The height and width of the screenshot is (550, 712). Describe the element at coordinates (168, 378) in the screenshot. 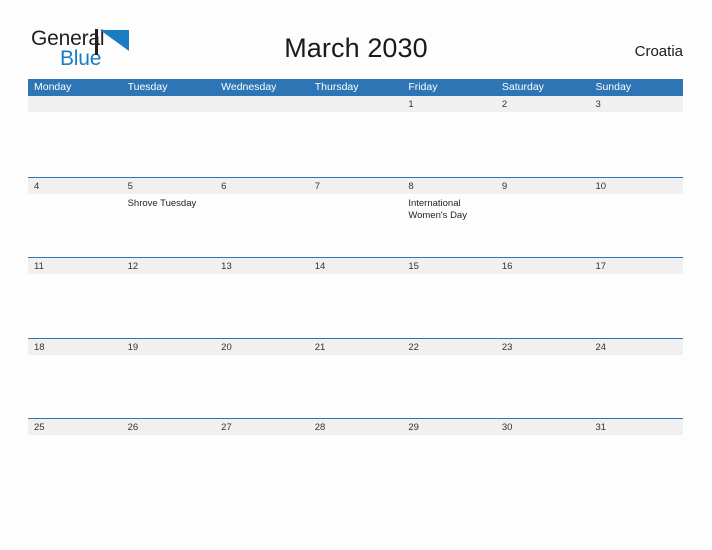

I see `calendar-day-cell: 19` at that location.